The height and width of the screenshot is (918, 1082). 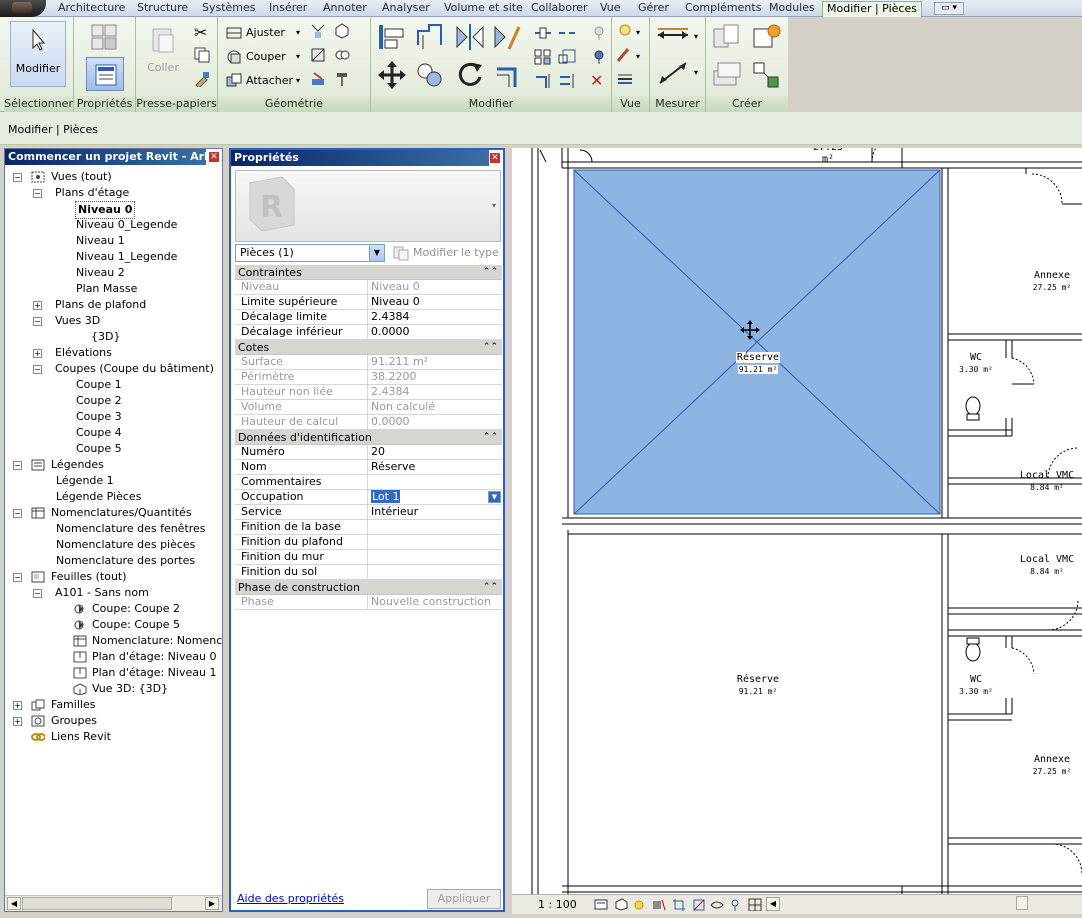 What do you see at coordinates (111, 705) in the screenshot?
I see `tree-familles: + Familles` at bounding box center [111, 705].